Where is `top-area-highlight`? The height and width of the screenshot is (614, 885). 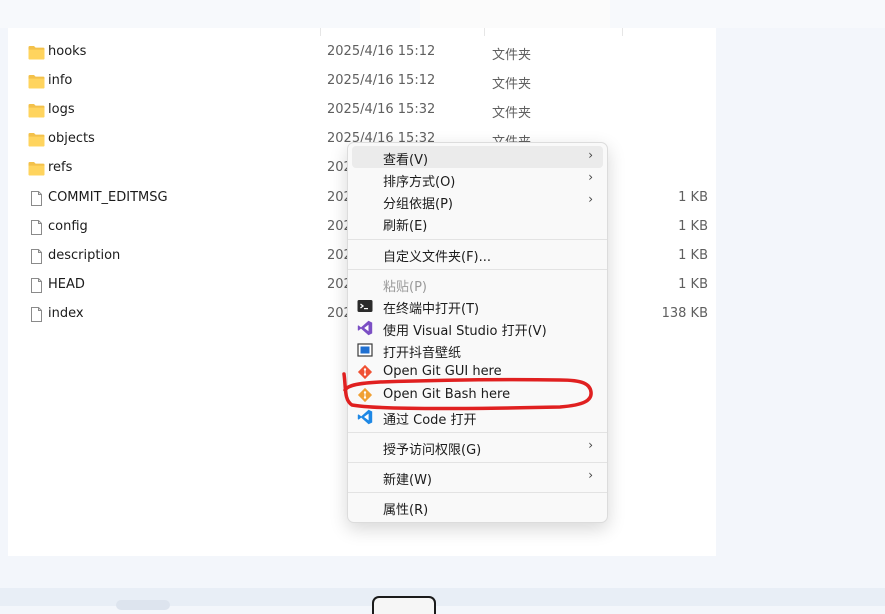 top-area-highlight is located at coordinates (515, 14).